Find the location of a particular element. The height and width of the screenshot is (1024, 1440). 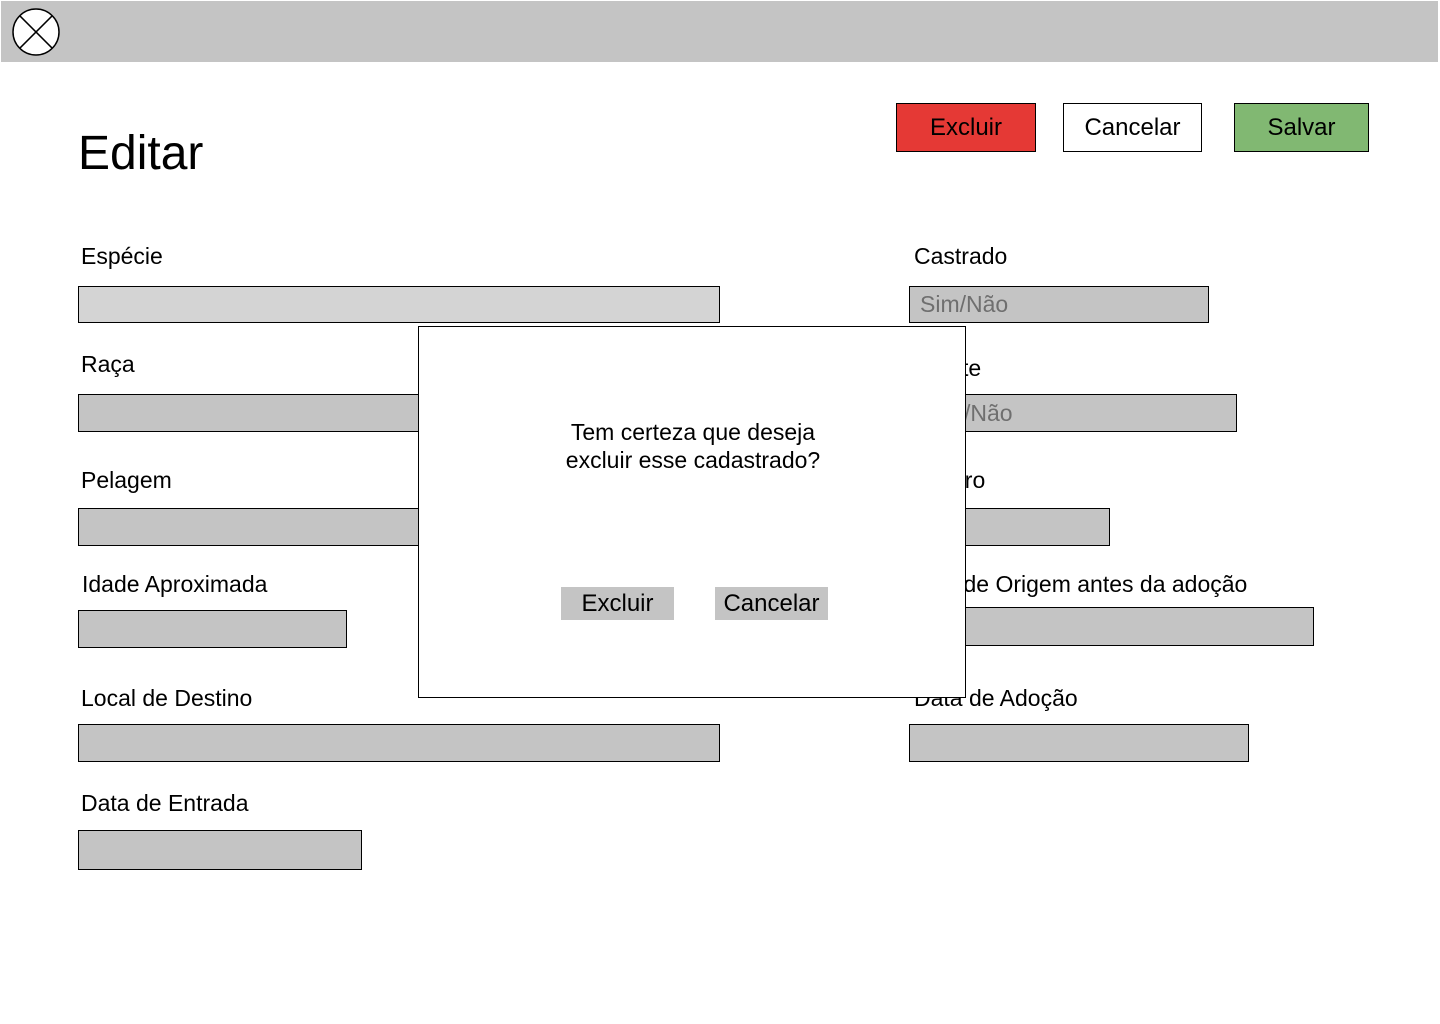

raca-label: Raça is located at coordinates (108, 364).